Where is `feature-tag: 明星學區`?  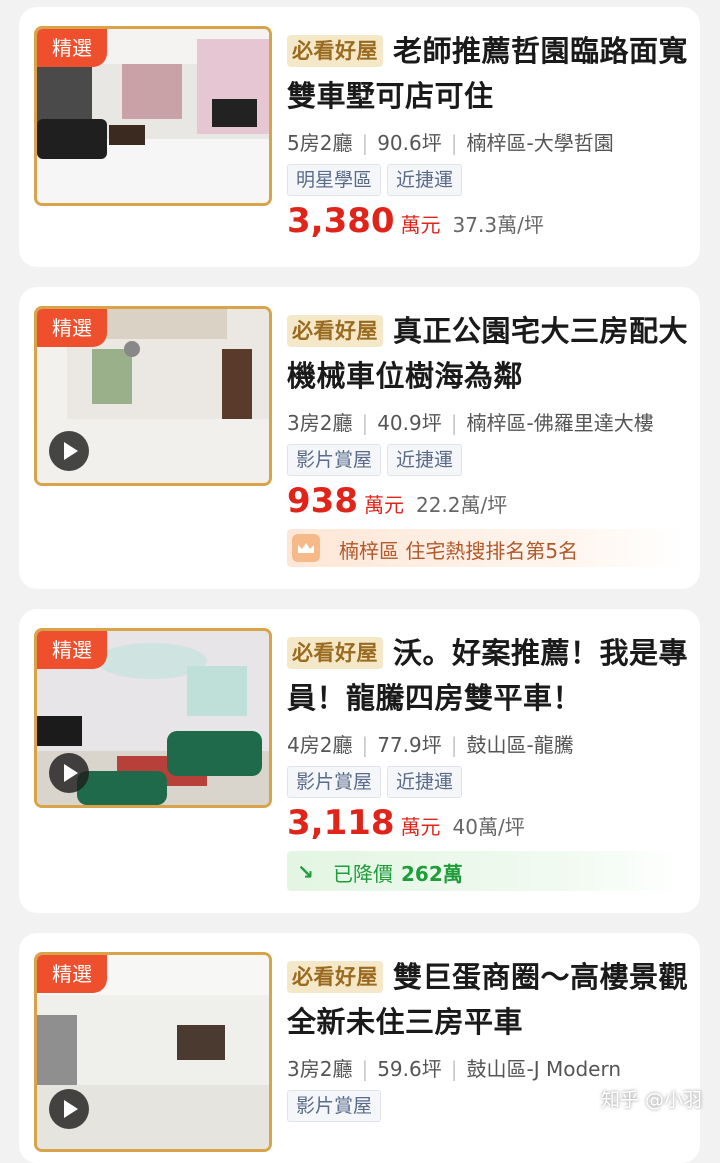
feature-tag: 明星學區 is located at coordinates (334, 180).